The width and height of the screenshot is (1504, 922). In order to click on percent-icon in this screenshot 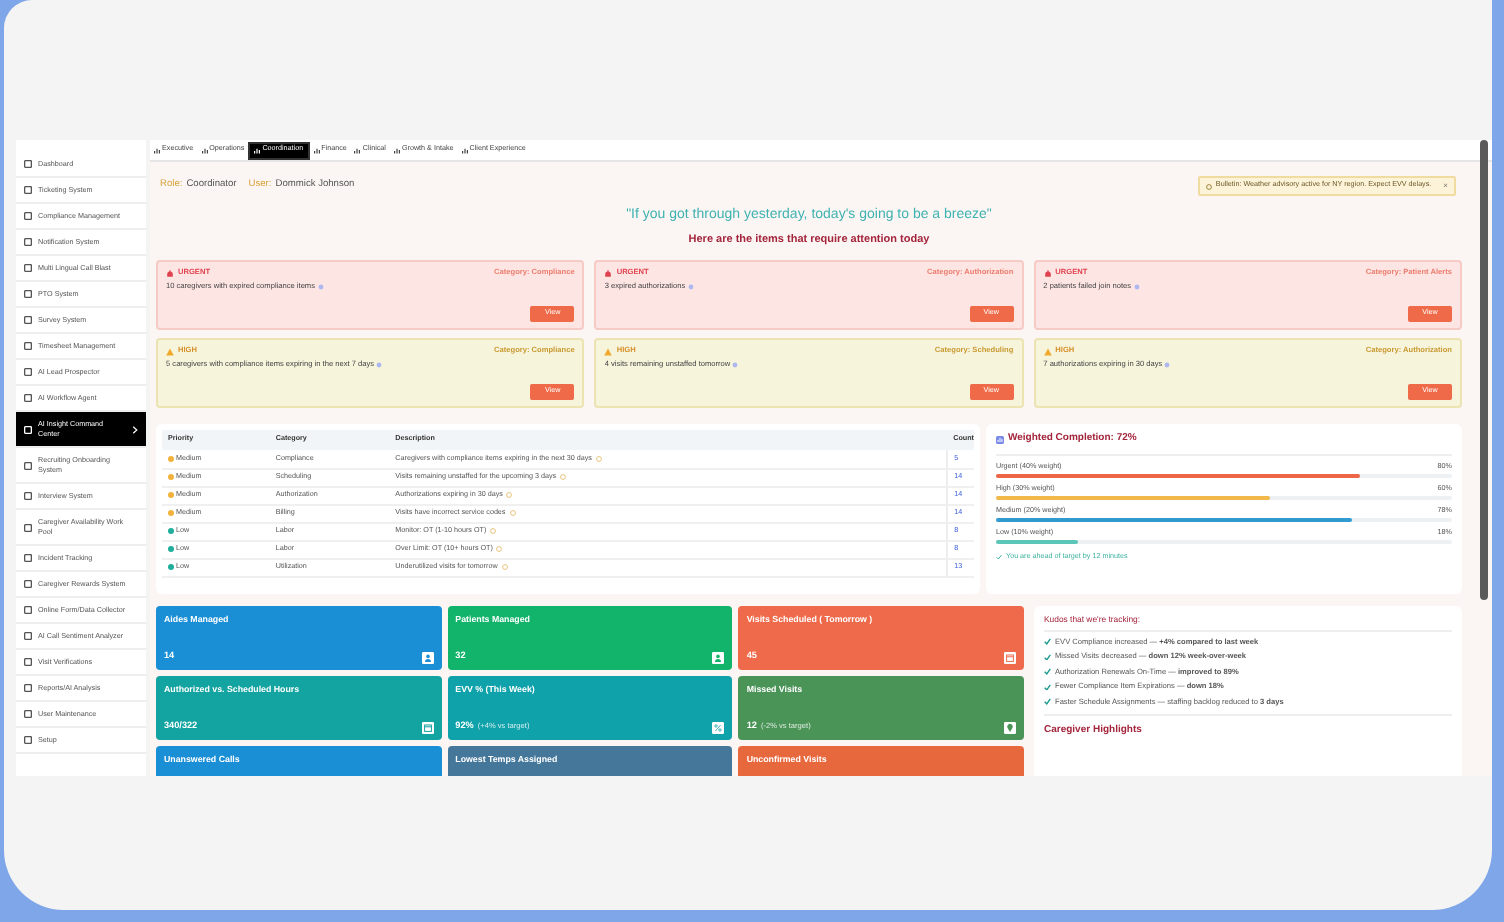, I will do `click(718, 728)`.